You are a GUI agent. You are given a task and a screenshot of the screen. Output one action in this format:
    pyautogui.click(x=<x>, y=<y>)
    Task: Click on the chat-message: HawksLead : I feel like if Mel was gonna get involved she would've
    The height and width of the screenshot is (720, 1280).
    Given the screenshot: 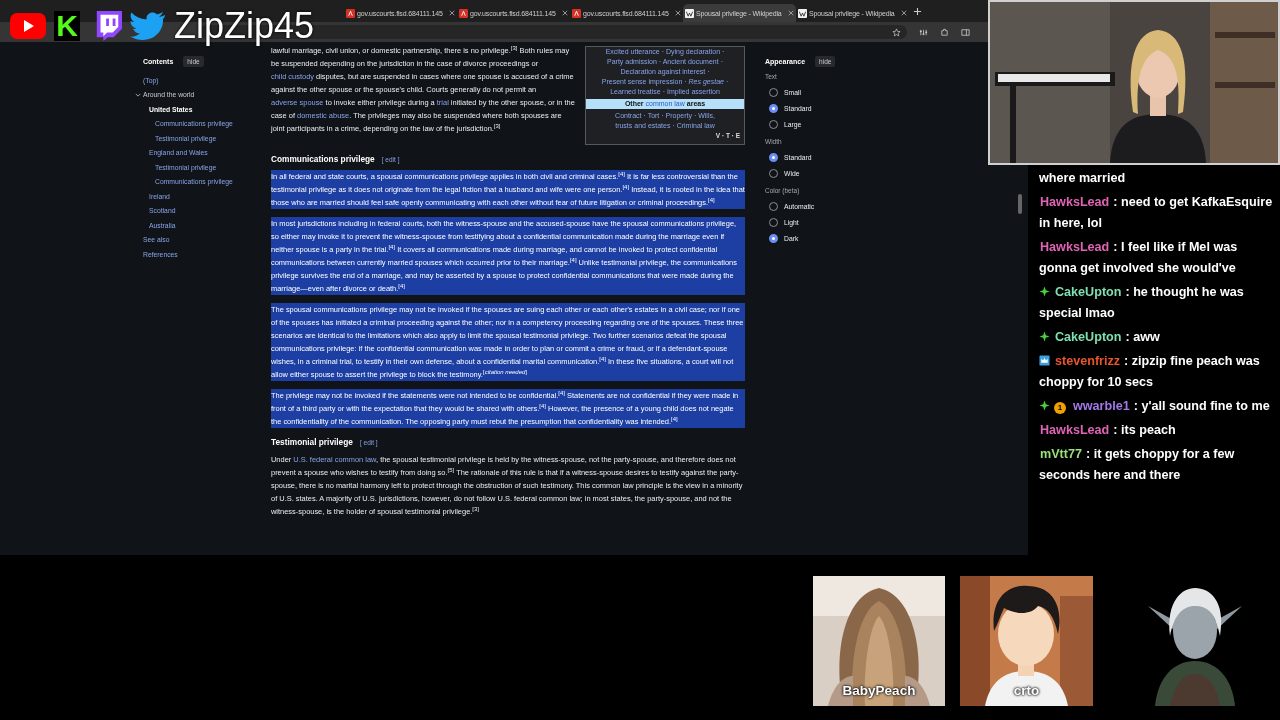 What is the action you would take?
    pyautogui.click(x=1139, y=258)
    